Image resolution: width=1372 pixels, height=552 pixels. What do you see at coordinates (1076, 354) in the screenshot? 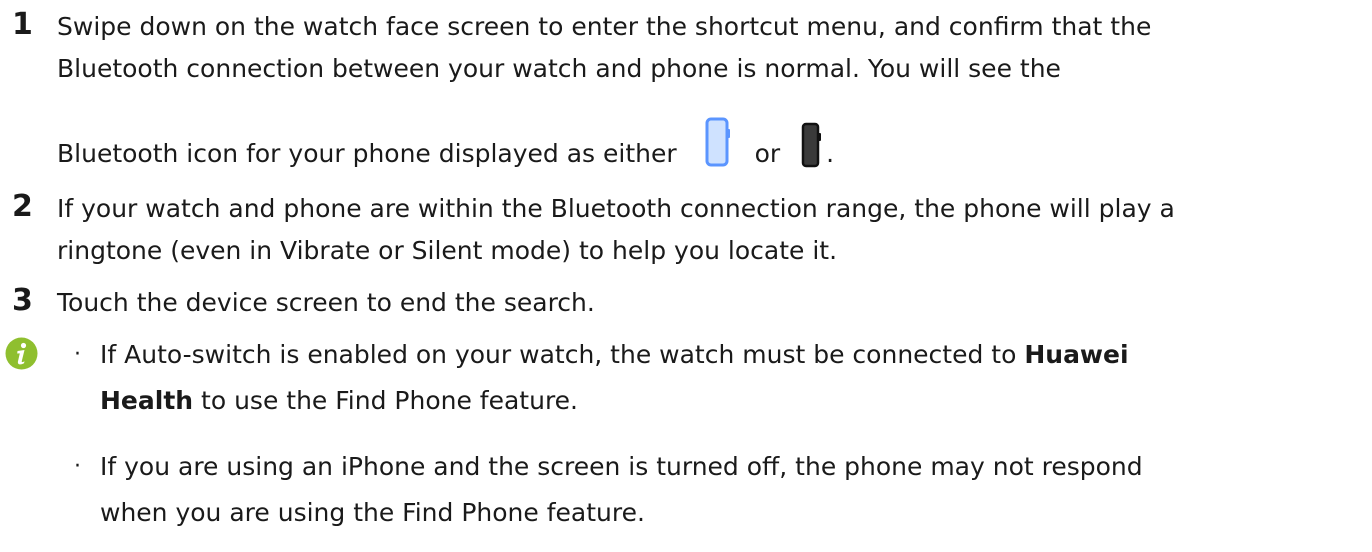
I see `note-1-bold-huawei: Huawei` at bounding box center [1076, 354].